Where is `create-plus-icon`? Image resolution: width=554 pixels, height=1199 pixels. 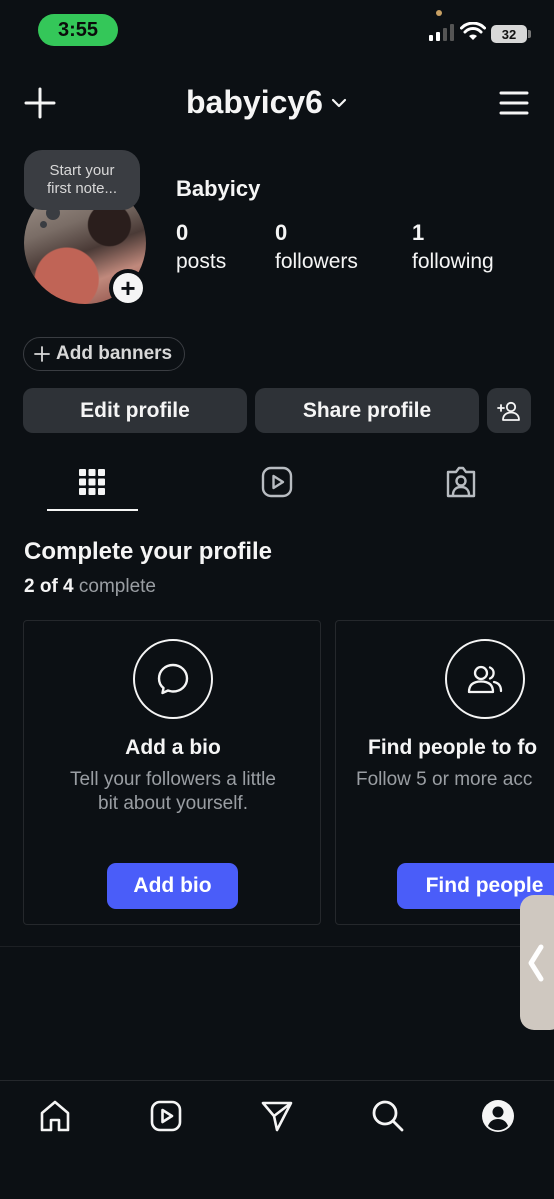
create-plus-icon is located at coordinates (40, 103).